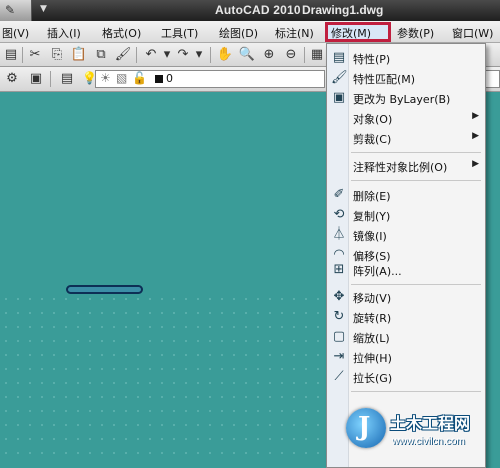  What do you see at coordinates (67, 79) in the screenshot?
I see `layer-previous-icon: ▤` at bounding box center [67, 79].